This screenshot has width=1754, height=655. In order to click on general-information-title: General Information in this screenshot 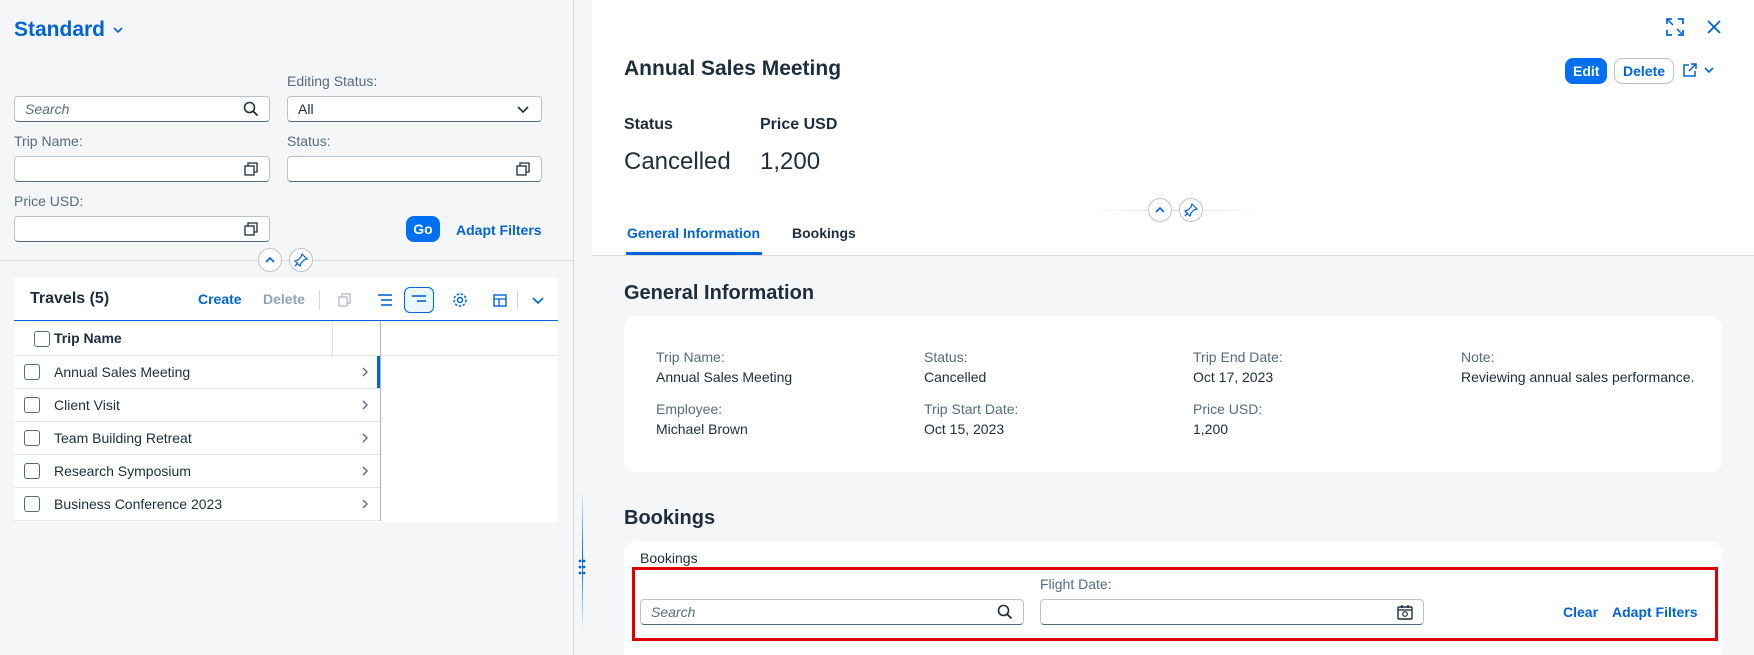, I will do `click(719, 293)`.